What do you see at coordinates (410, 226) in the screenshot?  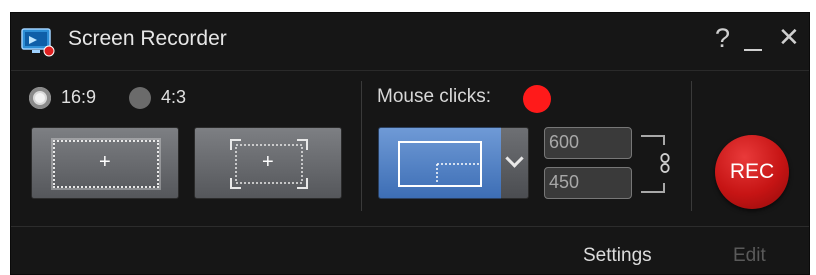 I see `footer-divider` at bounding box center [410, 226].